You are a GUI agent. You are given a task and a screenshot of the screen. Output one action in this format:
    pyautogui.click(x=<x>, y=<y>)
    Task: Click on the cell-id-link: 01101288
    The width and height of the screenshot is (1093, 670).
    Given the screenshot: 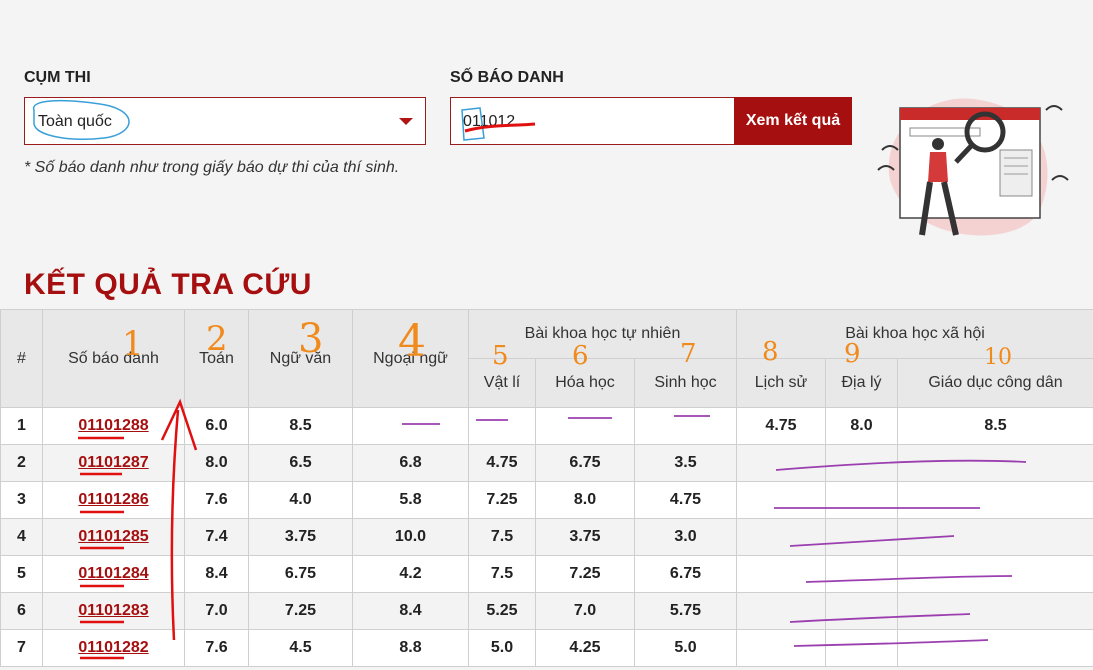 What is the action you would take?
    pyautogui.click(x=113, y=426)
    